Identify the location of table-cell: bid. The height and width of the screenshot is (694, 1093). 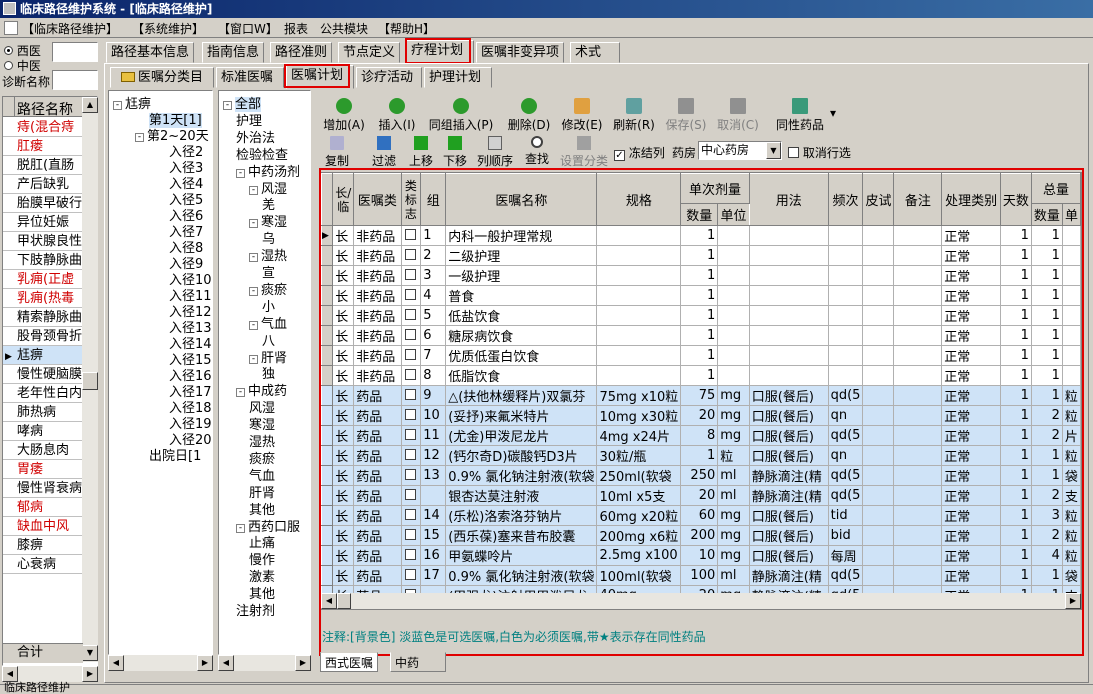
(845, 535).